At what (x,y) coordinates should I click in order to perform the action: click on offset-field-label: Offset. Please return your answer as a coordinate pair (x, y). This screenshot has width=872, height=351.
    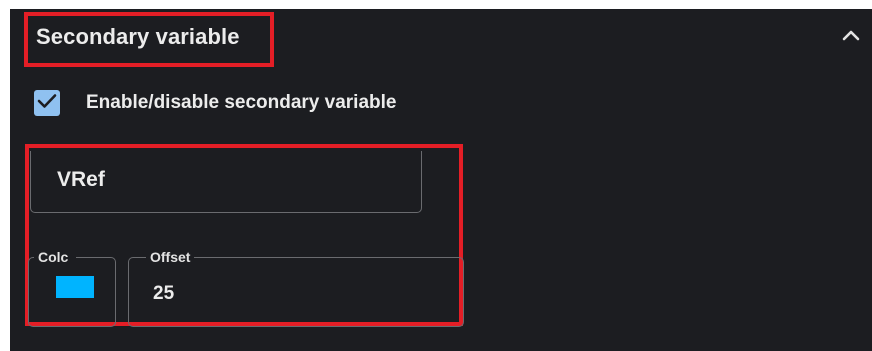
    Looking at the image, I should click on (170, 257).